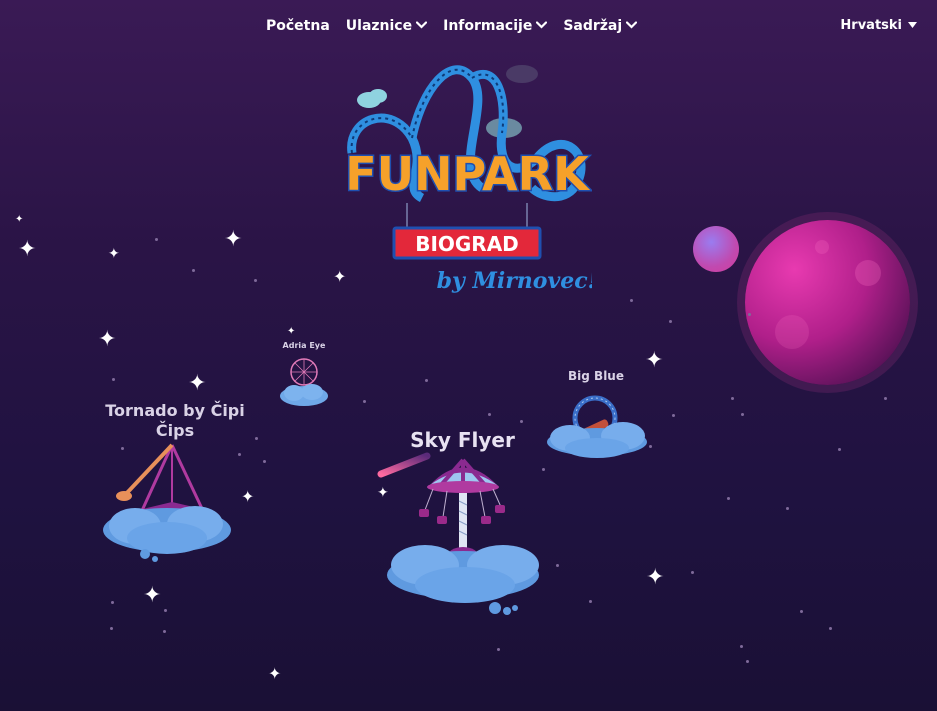 This screenshot has height=711, width=937. Describe the element at coordinates (379, 26) in the screenshot. I see `nav-item-label: Ulaznice` at that location.